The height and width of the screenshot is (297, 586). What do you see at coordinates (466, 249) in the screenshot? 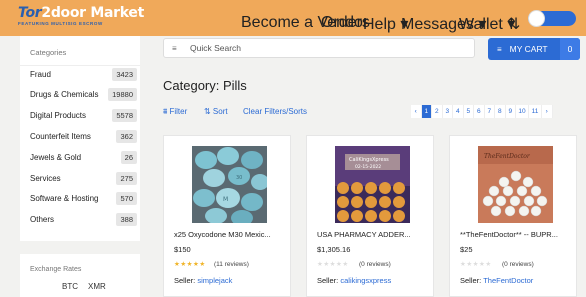
I see `product-price: $25` at bounding box center [466, 249].